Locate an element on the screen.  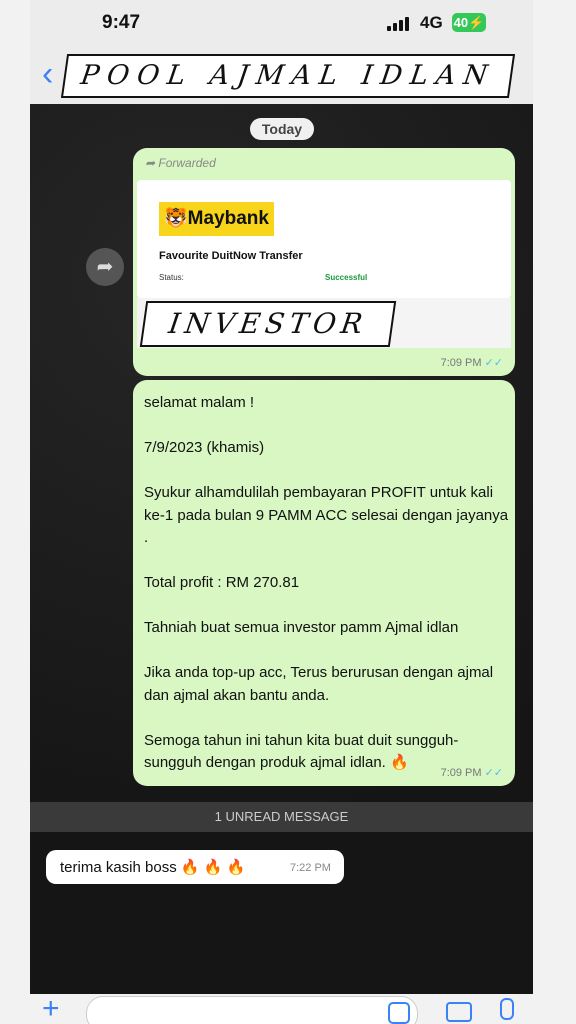
chat-title: POOL AJMAL IDLAN is located at coordinates (288, 76).